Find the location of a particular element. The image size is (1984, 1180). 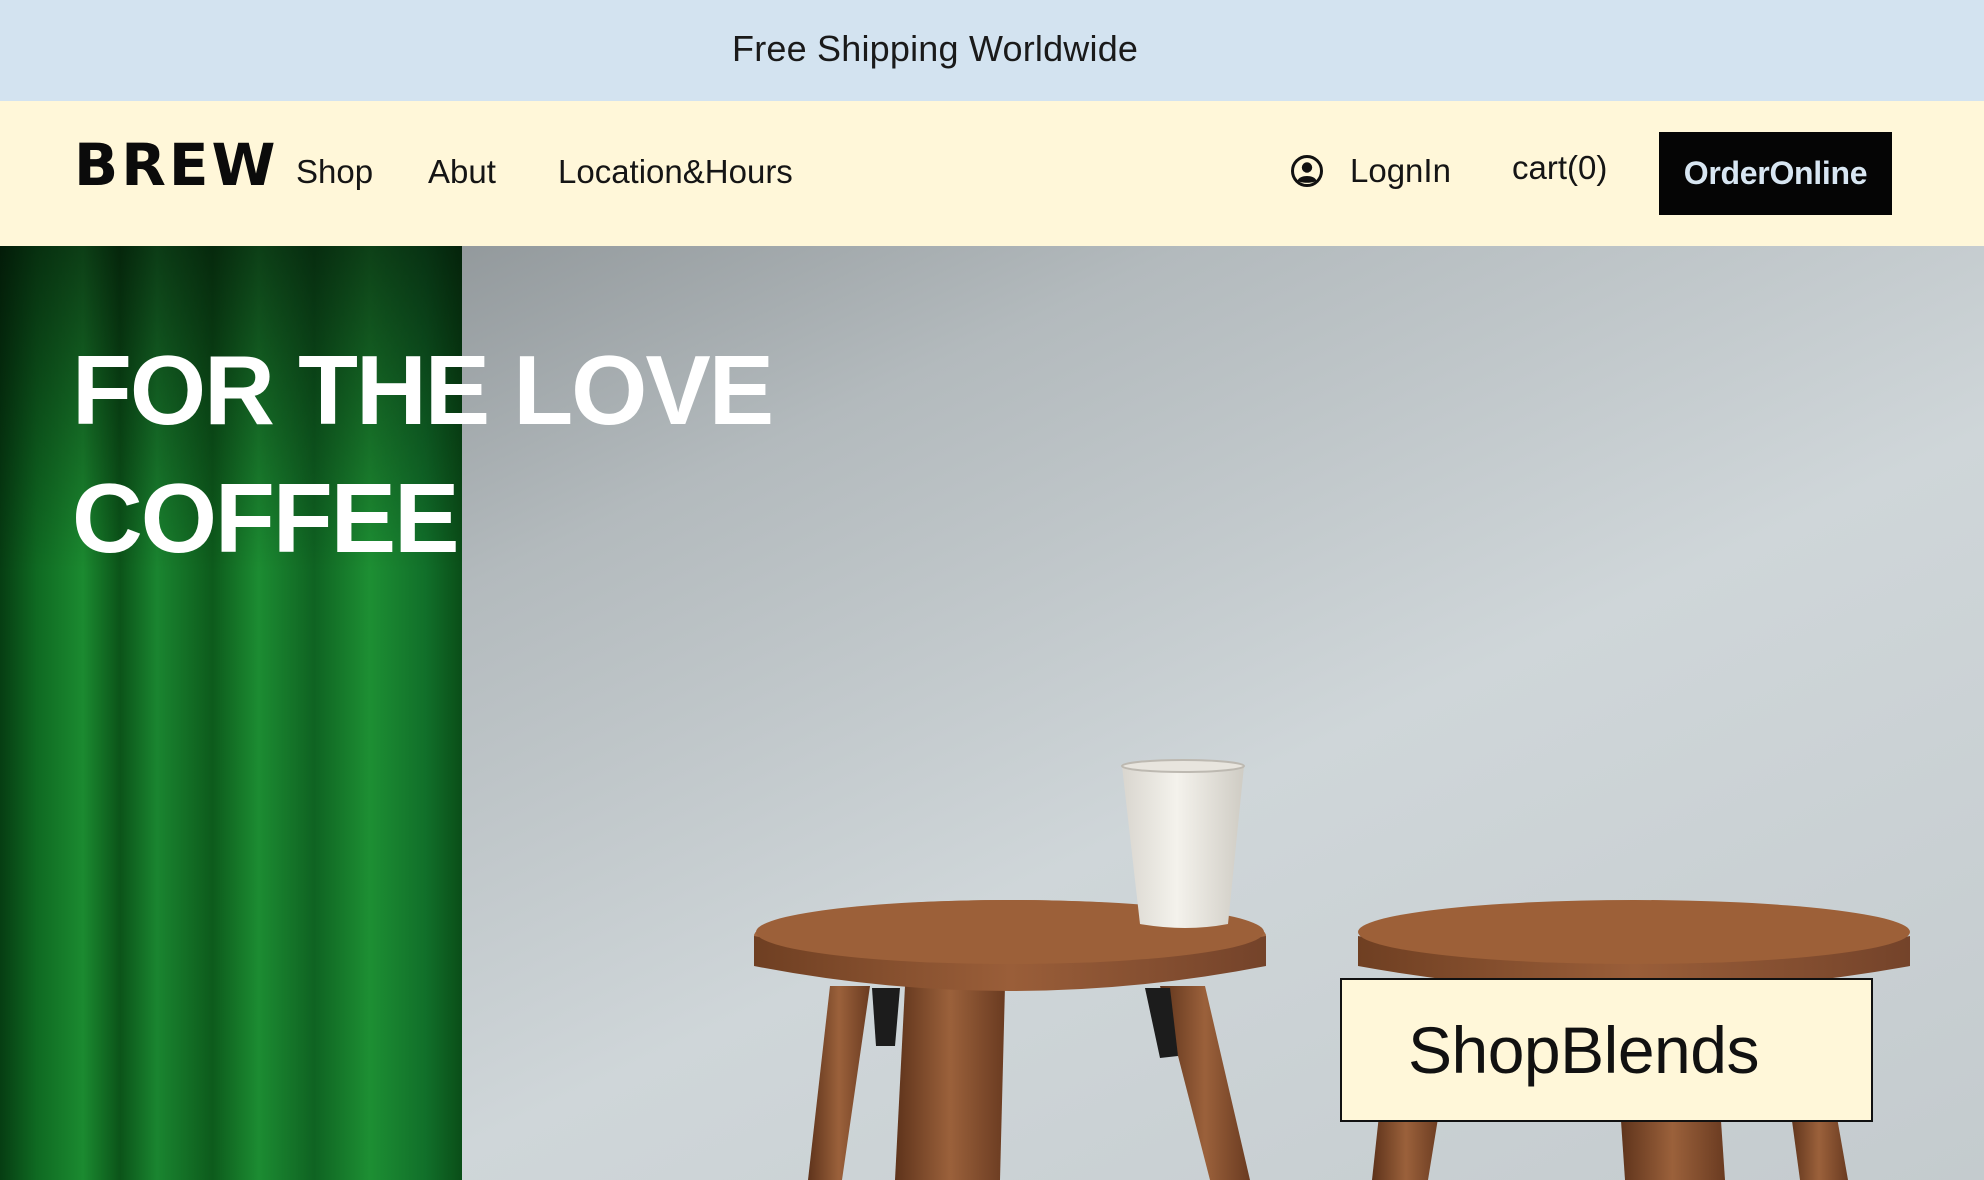

nav-item-about: Abut is located at coordinates (462, 172).